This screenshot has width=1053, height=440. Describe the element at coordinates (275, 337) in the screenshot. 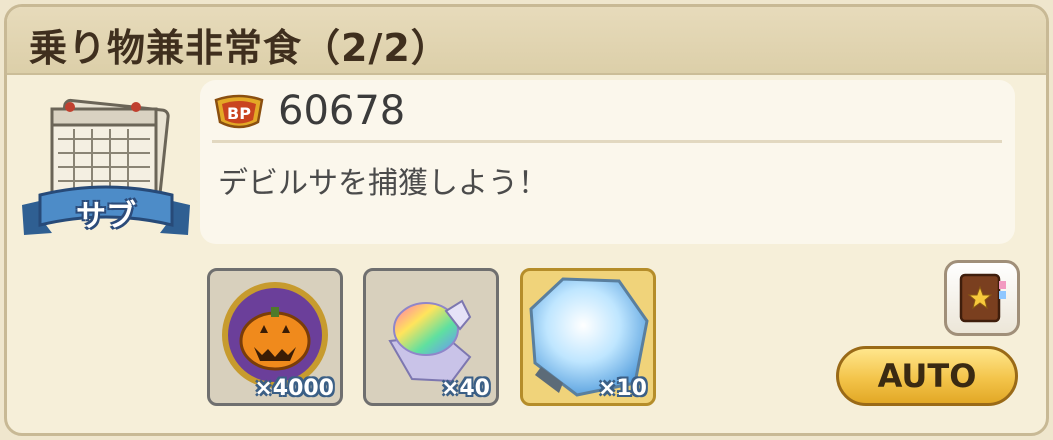

I see `reward-item-1: ×4000` at that location.